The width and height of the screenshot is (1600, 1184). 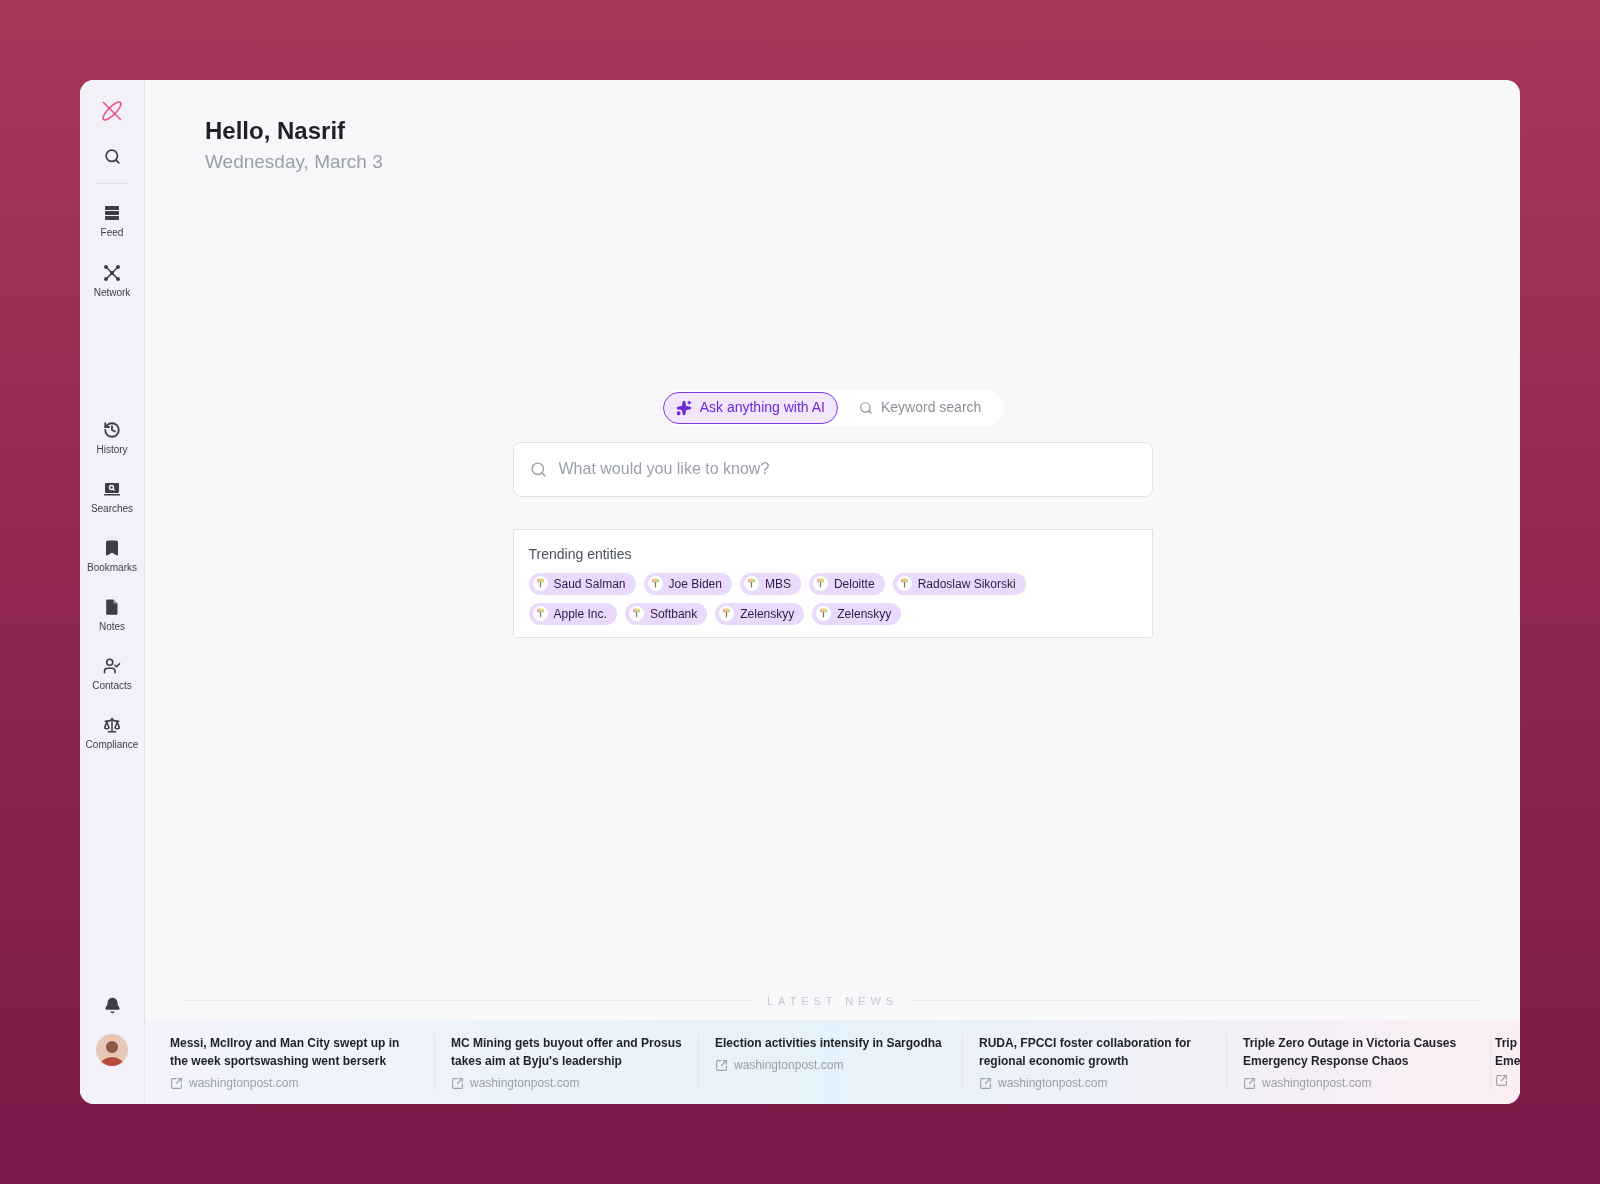 I want to click on news-item: Triple Zero Outage in Victoria Causes Emergency Response Chaos washingtonpost.com, so click(x=1358, y=1063).